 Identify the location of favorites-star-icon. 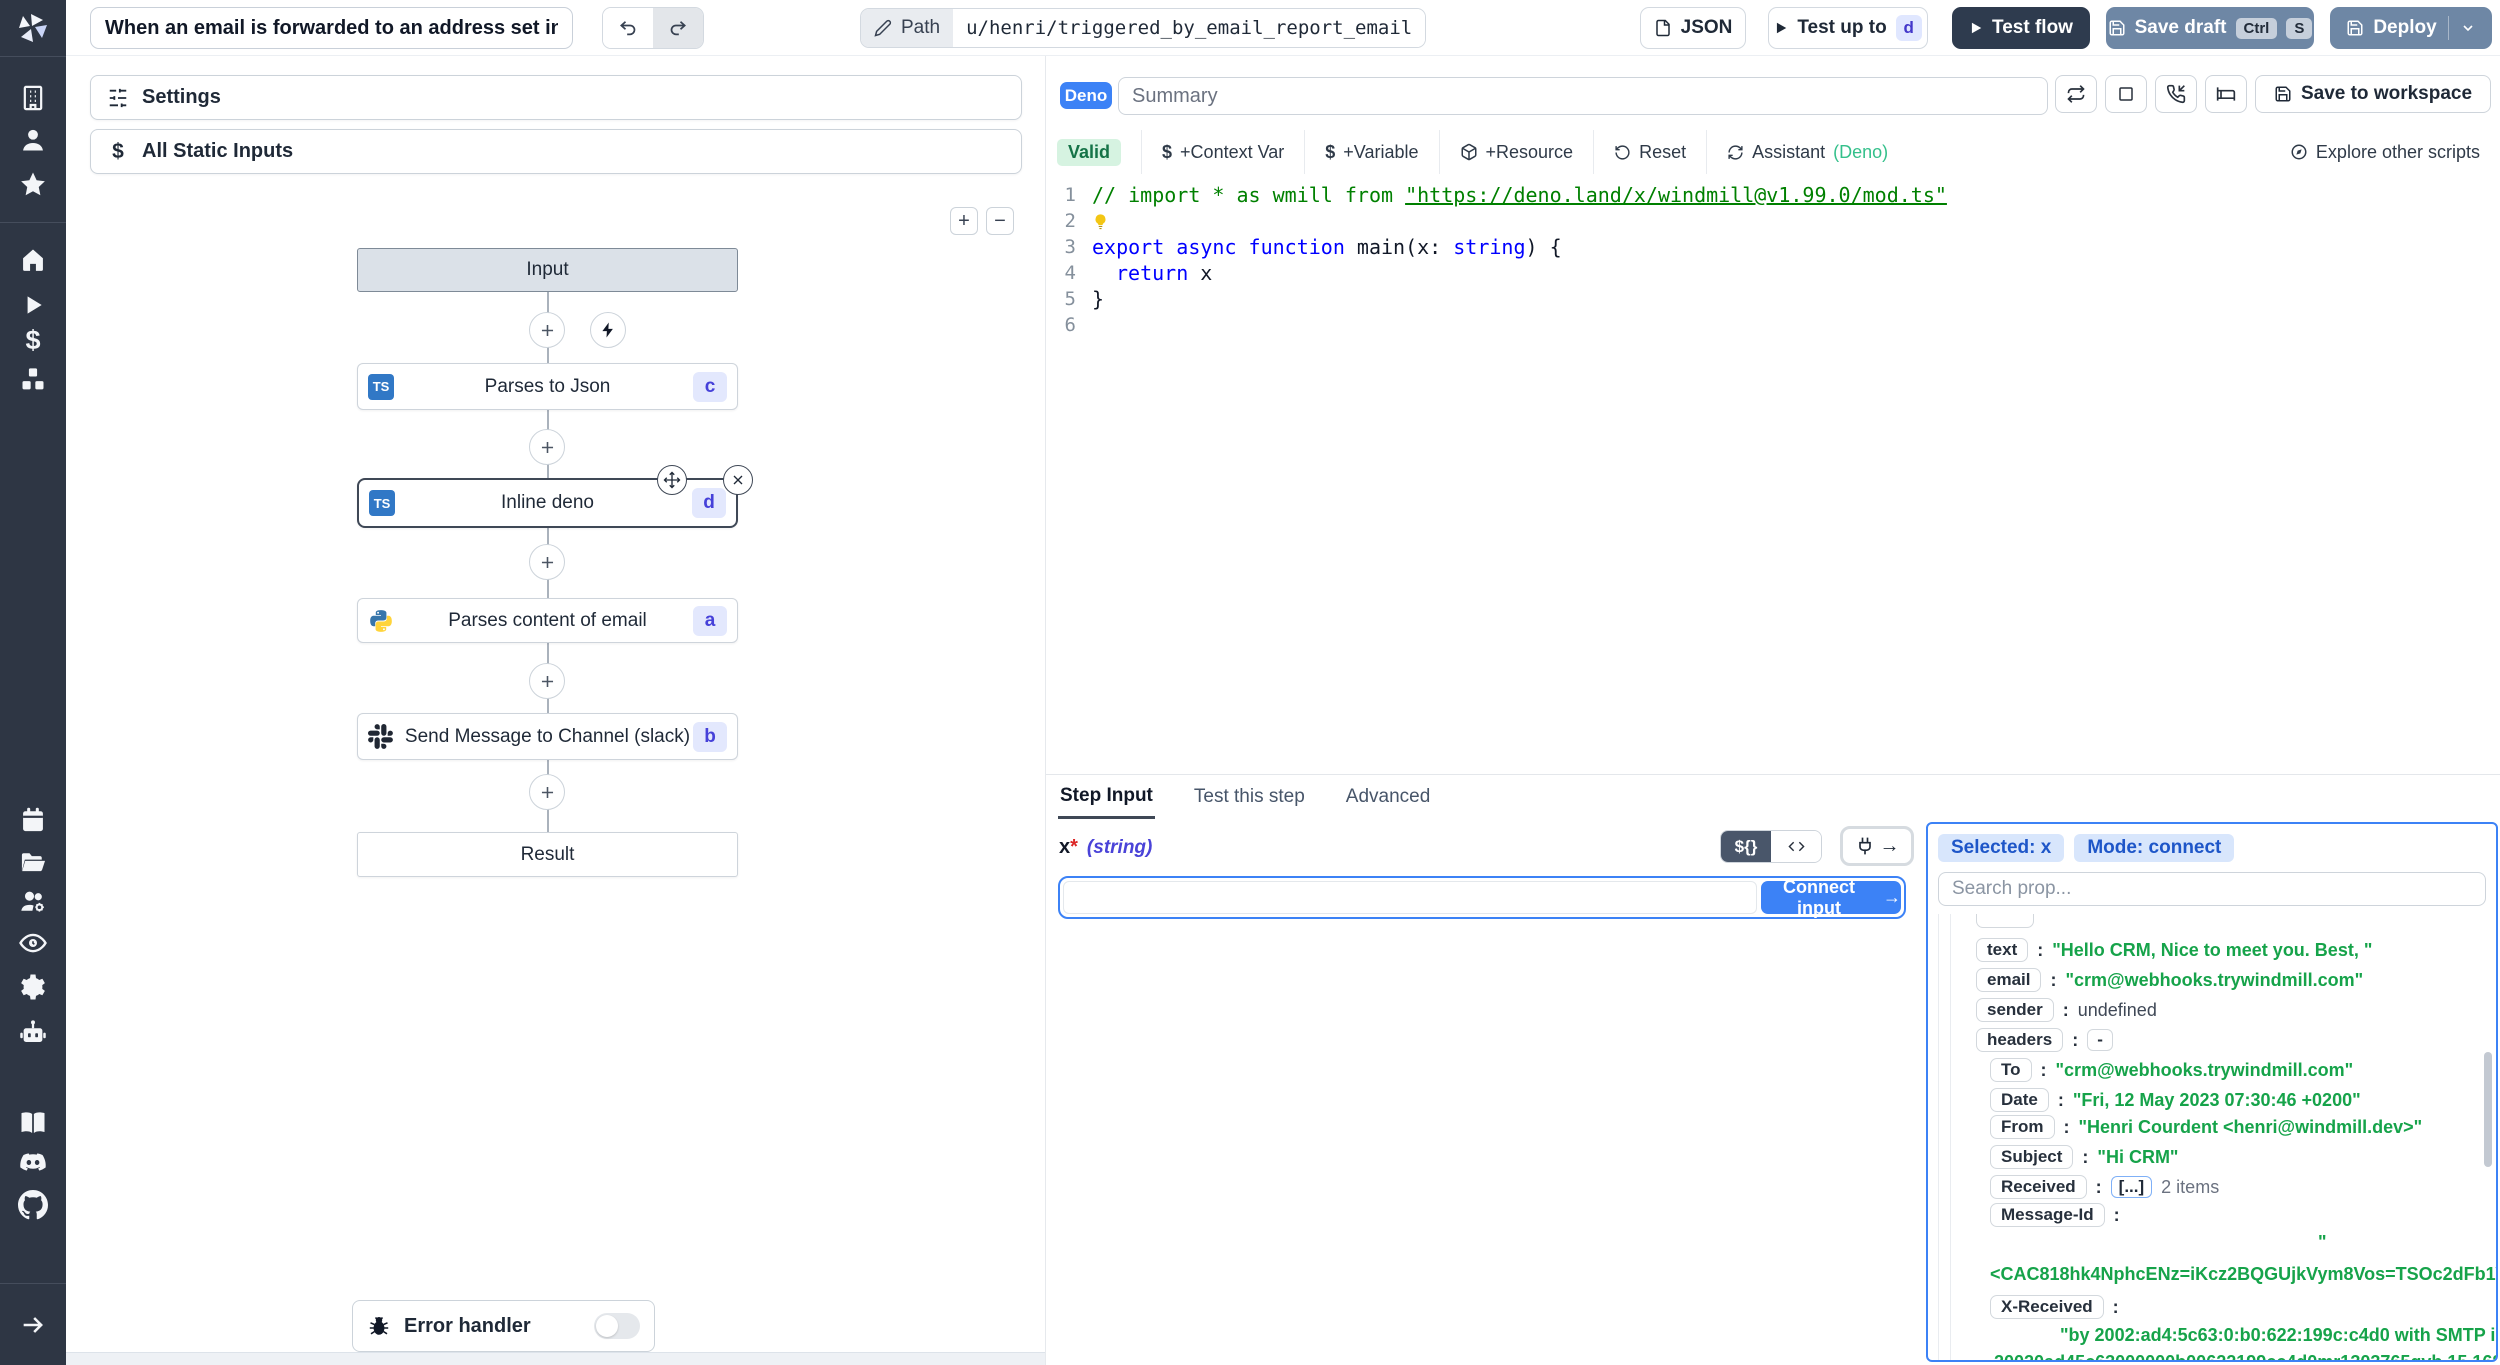
(33, 185).